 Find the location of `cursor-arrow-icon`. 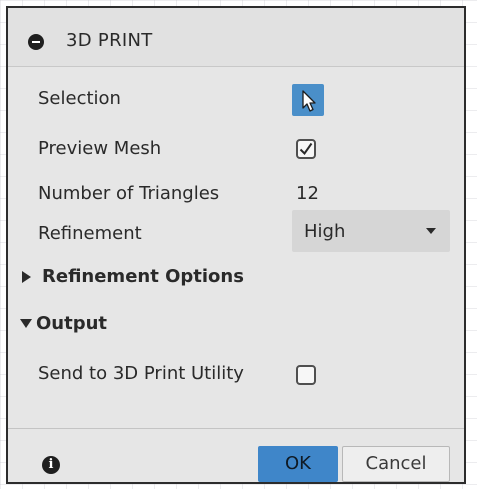

cursor-arrow-icon is located at coordinates (309, 101).